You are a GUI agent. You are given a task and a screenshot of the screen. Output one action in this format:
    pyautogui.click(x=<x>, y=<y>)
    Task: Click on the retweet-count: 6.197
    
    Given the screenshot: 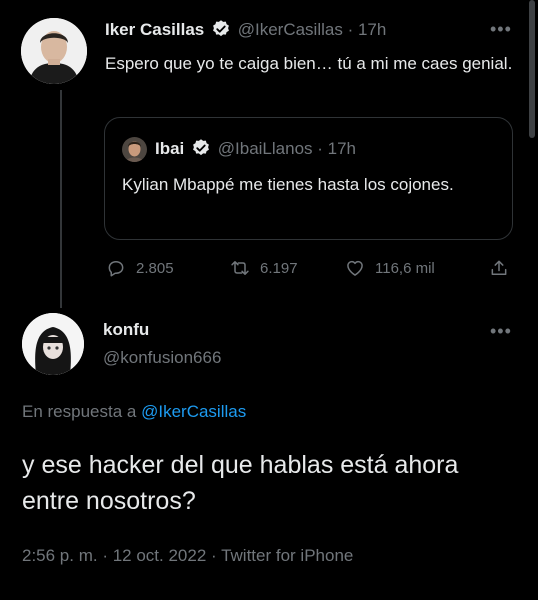 What is the action you would take?
    pyautogui.click(x=279, y=268)
    